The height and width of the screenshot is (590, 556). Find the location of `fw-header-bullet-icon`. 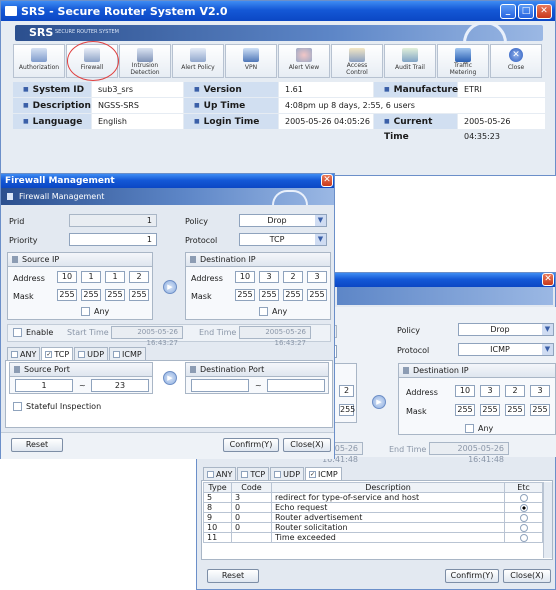

fw-header-bullet-icon is located at coordinates (10, 196).